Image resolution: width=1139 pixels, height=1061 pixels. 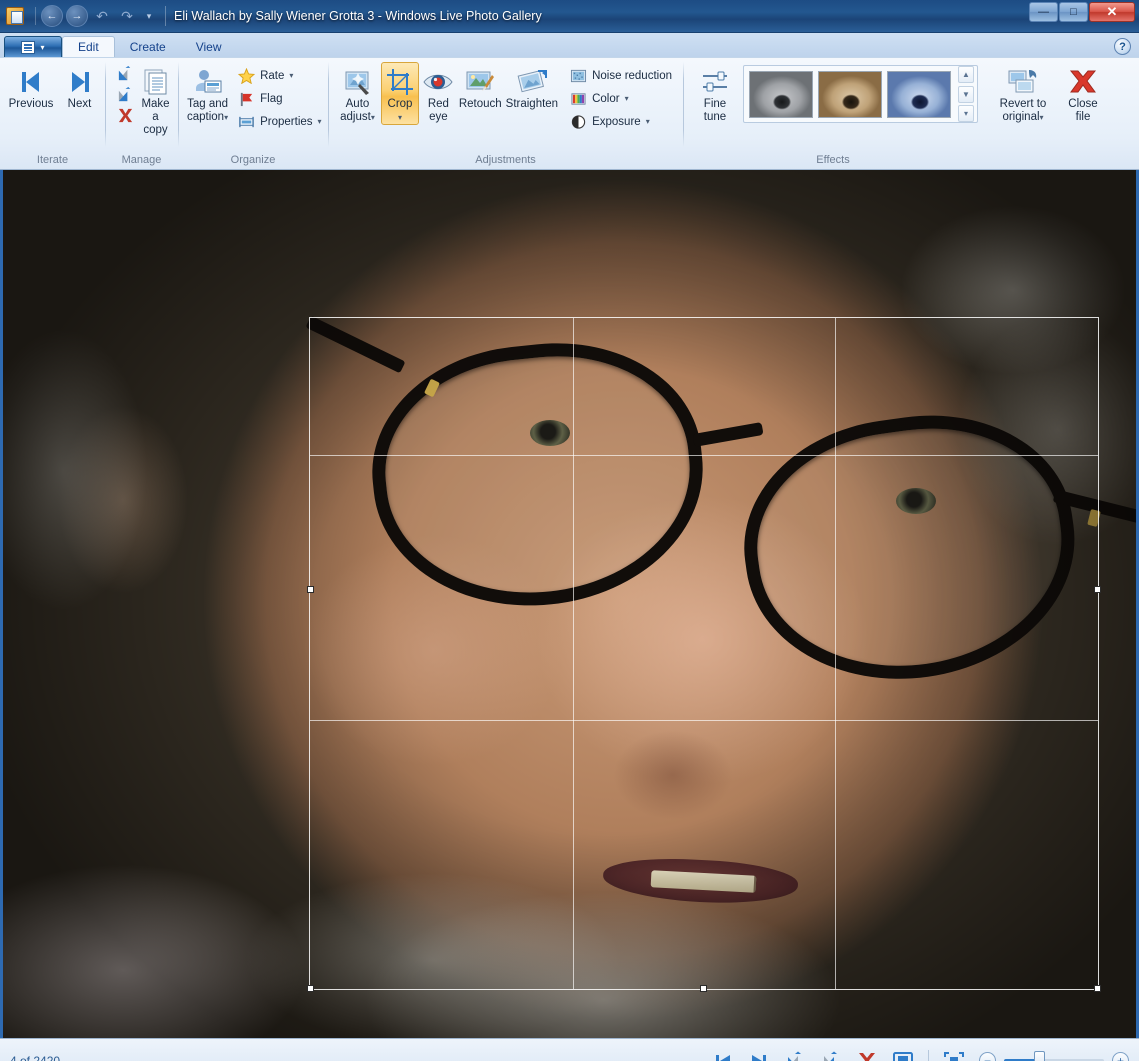 I want to click on delete-x-icon, so click(x=867, y=1057).